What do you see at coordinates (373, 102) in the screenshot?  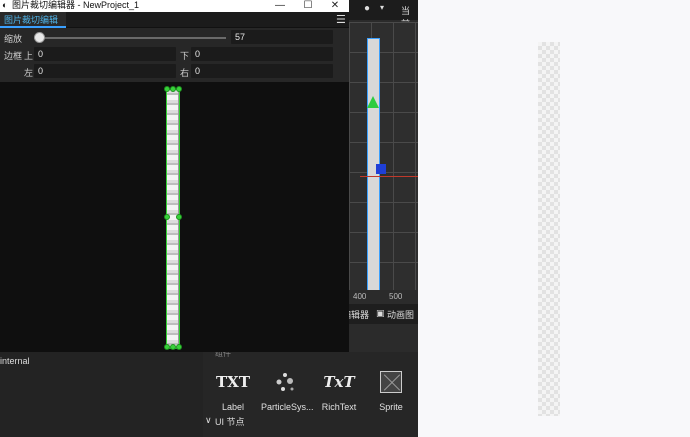 I see `y-axis-arrow-icon` at bounding box center [373, 102].